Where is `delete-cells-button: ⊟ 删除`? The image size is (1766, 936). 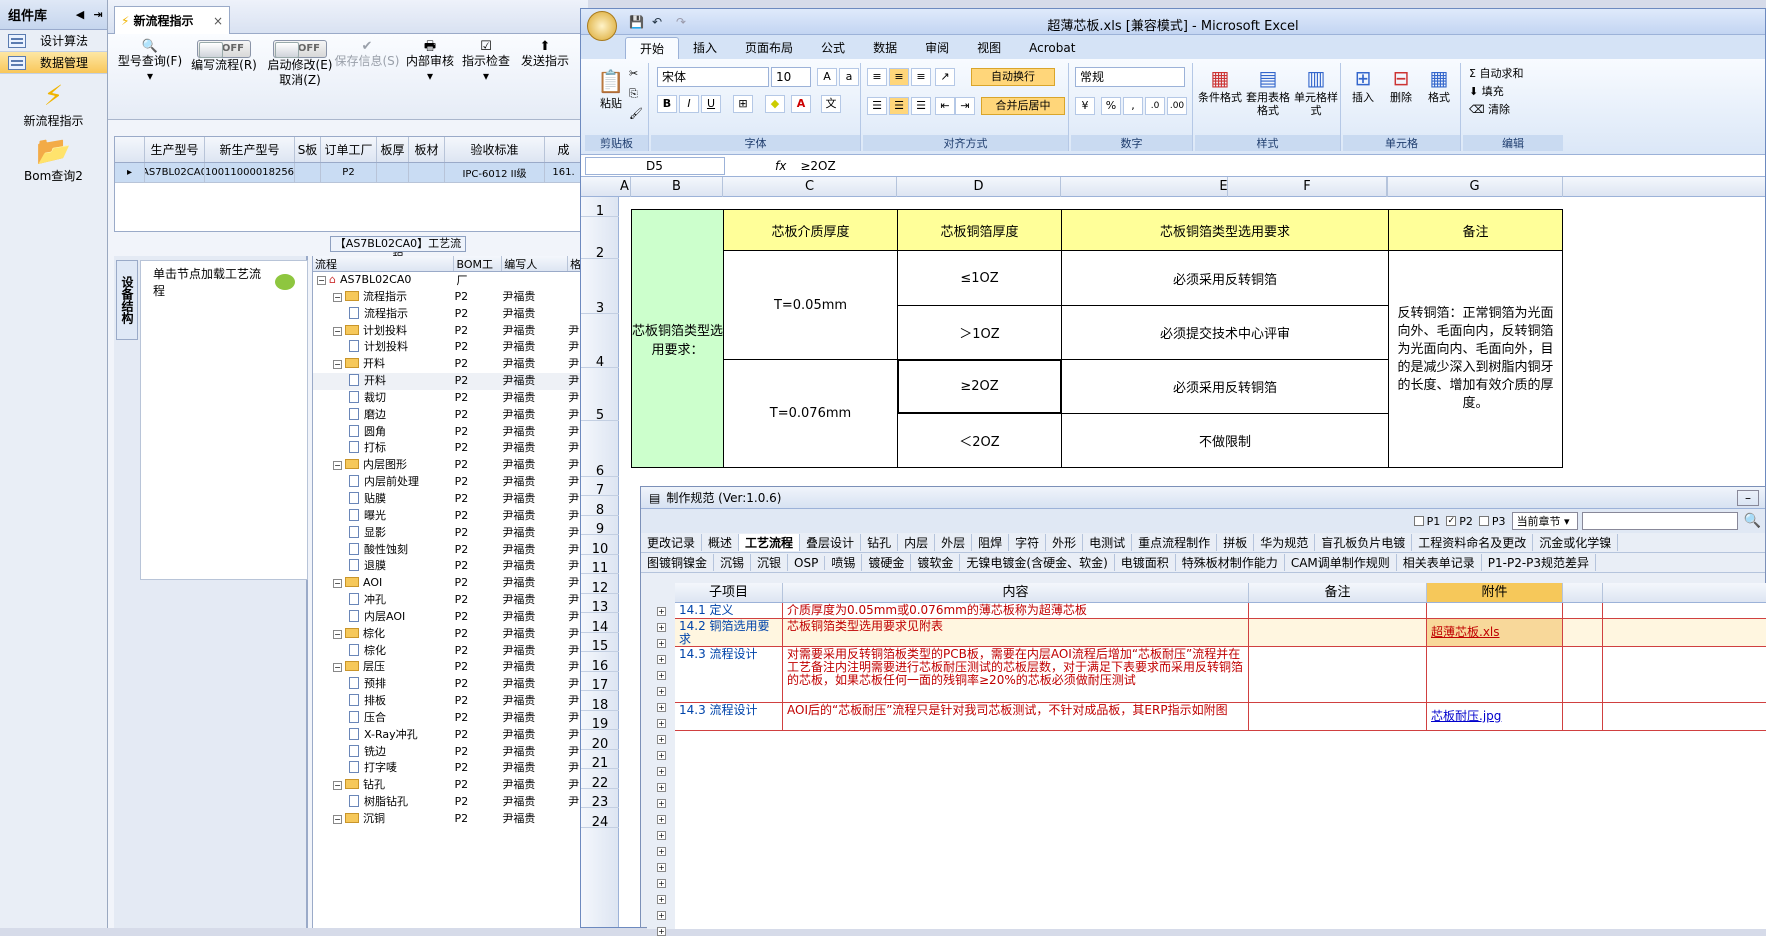
delete-cells-button: ⊟ 删除 is located at coordinates (1401, 84).